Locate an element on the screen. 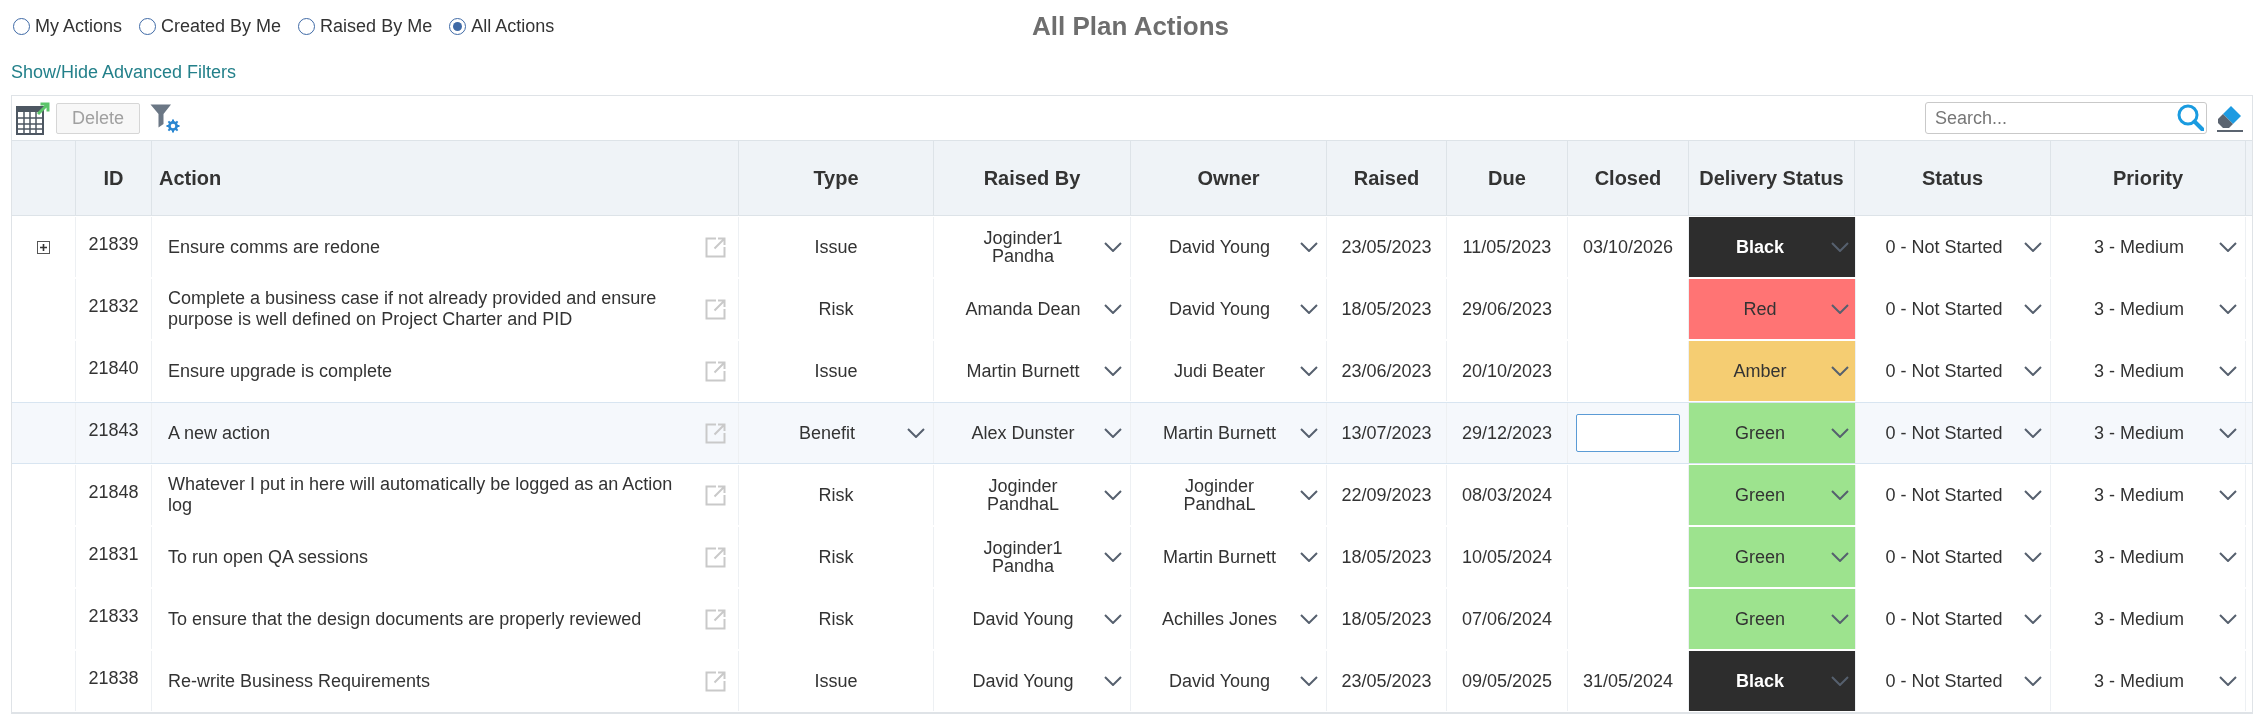 The width and height of the screenshot is (2261, 719). advanced-filters-link: Show/Hide Advanced Filters is located at coordinates (124, 72).